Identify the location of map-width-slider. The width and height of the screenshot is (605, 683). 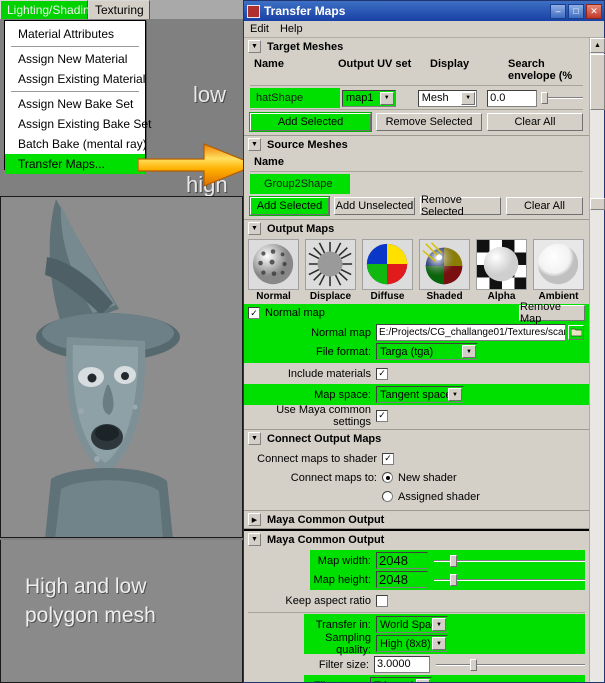
(509, 561).